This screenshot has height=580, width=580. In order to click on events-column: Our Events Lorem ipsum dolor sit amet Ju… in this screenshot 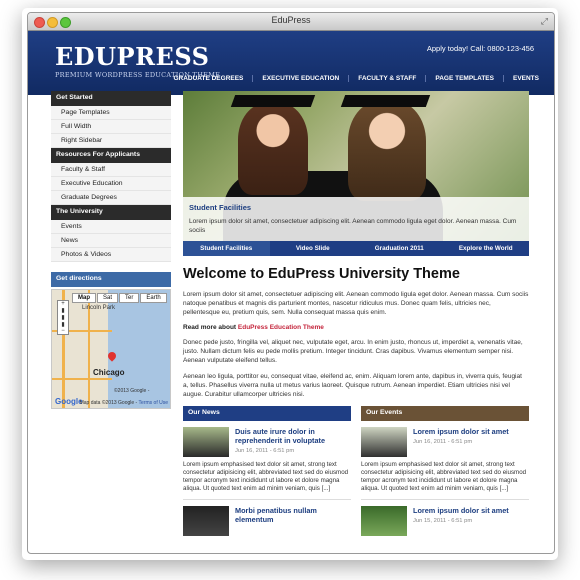, I will do `click(445, 471)`.